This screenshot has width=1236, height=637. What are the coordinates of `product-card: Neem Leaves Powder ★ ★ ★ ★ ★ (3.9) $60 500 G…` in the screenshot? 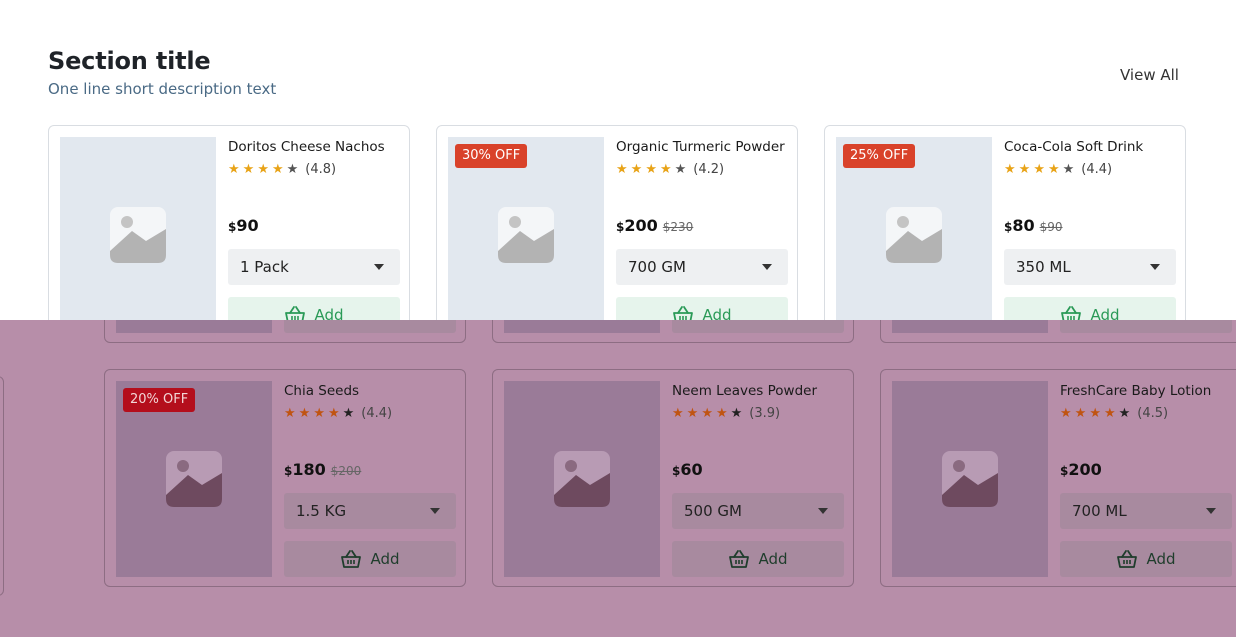 It's located at (673, 478).